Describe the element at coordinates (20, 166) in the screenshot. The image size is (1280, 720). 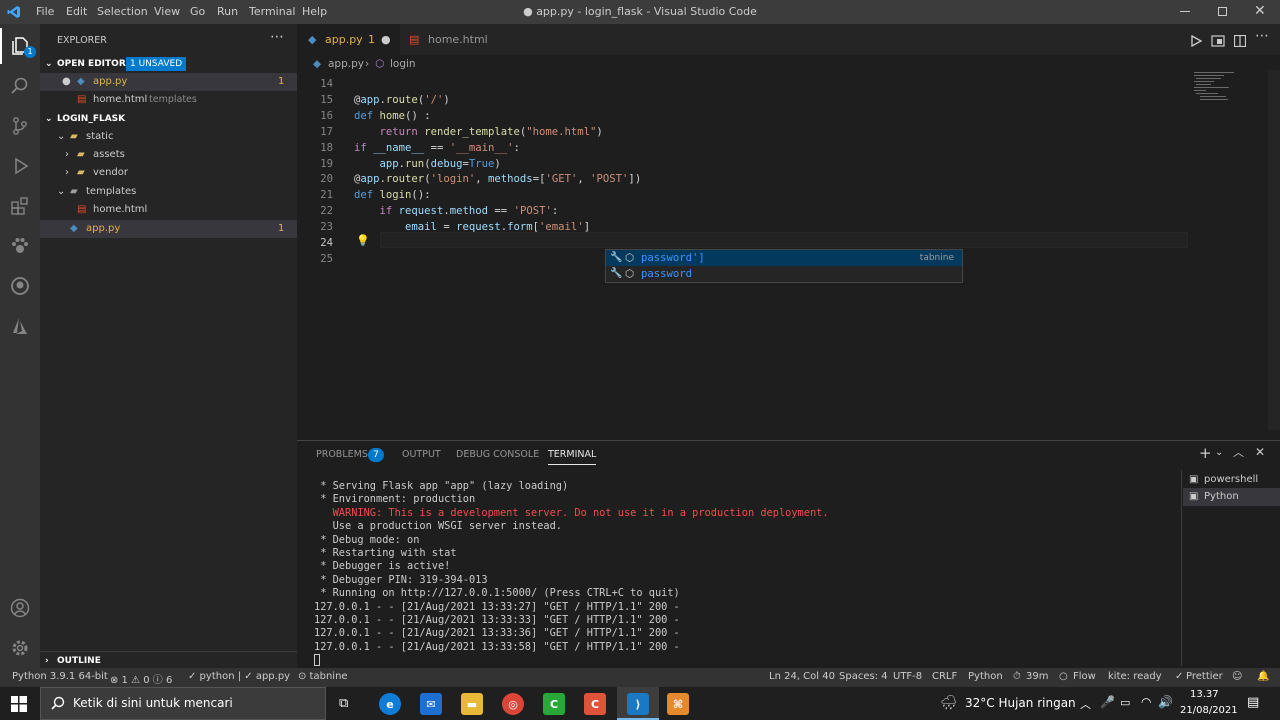
I see `run-debug-icon` at that location.